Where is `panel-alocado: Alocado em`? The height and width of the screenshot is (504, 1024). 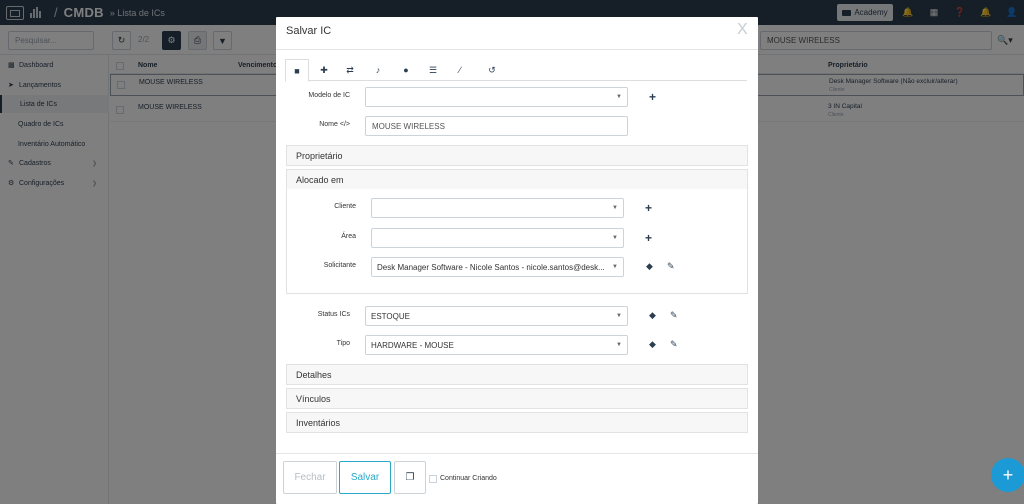
panel-alocado: Alocado em is located at coordinates (517, 179).